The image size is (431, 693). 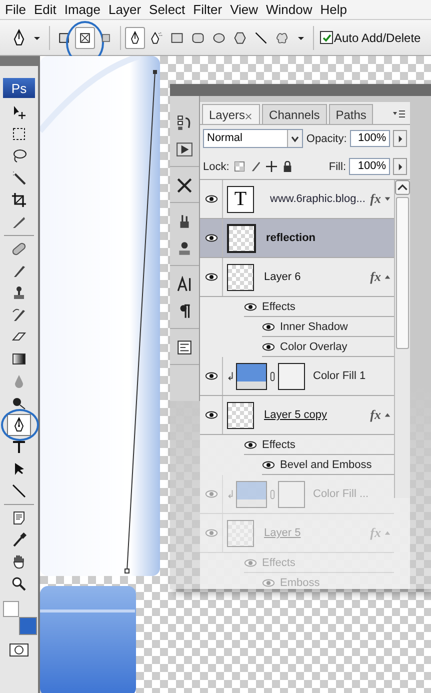 I want to click on layer-row: Color Fill 1, so click(x=297, y=376).